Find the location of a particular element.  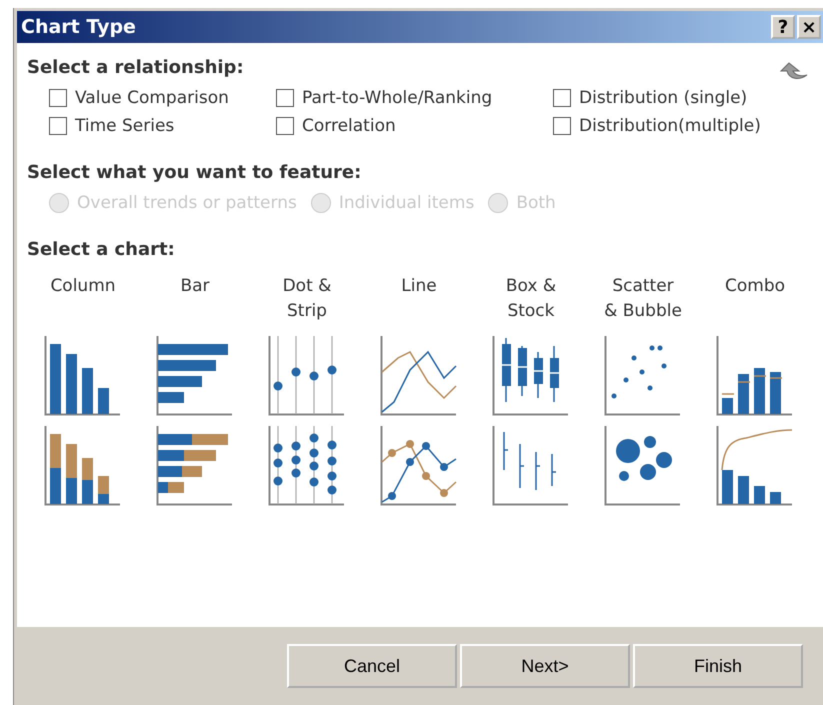

stacked-column-chart-icon is located at coordinates (83, 466).